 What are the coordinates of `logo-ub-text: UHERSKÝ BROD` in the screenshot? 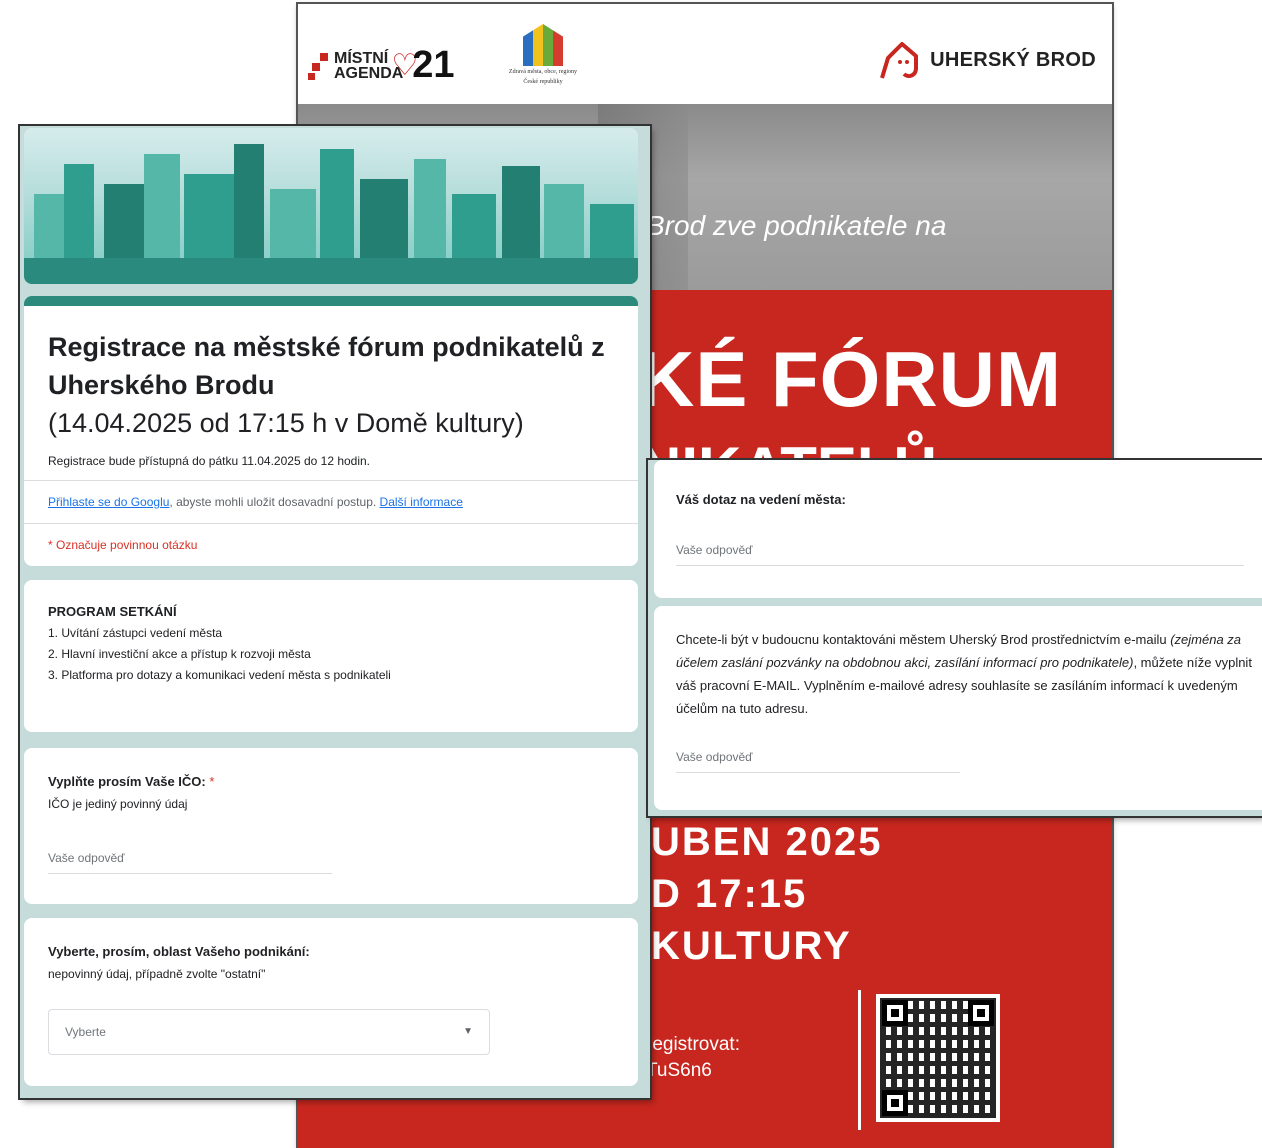 It's located at (1013, 59).